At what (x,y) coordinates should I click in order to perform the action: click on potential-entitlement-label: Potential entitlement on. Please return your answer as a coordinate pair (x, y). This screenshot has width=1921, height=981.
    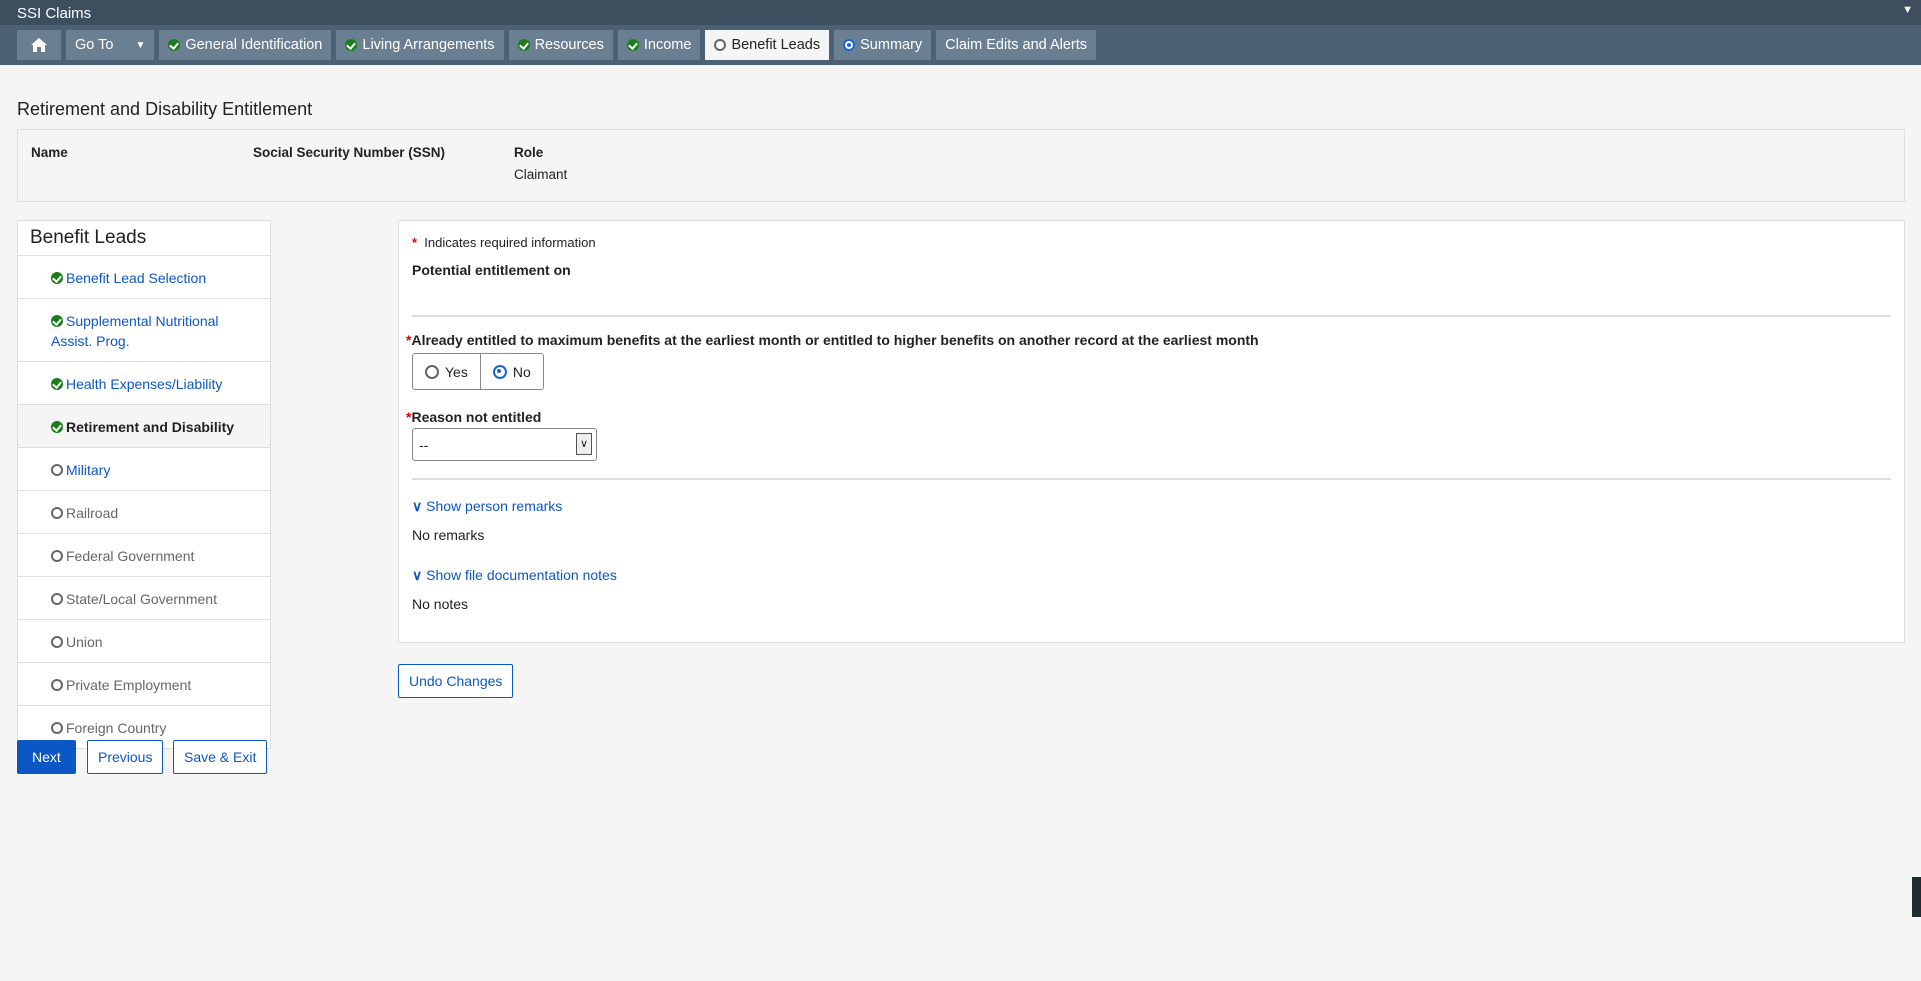
    Looking at the image, I should click on (491, 270).